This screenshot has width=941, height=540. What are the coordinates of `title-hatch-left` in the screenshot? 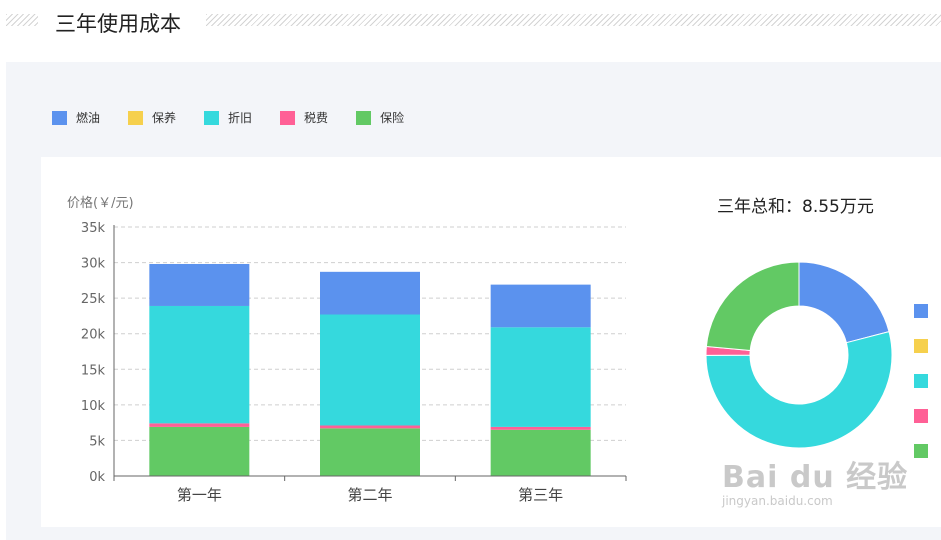 It's located at (22, 20).